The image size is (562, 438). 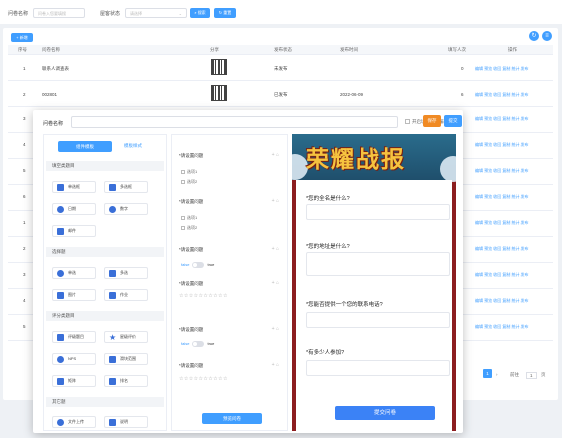 What do you see at coordinates (126, 187) in the screenshot?
I see `palette-item-multi-box: 多选框` at bounding box center [126, 187].